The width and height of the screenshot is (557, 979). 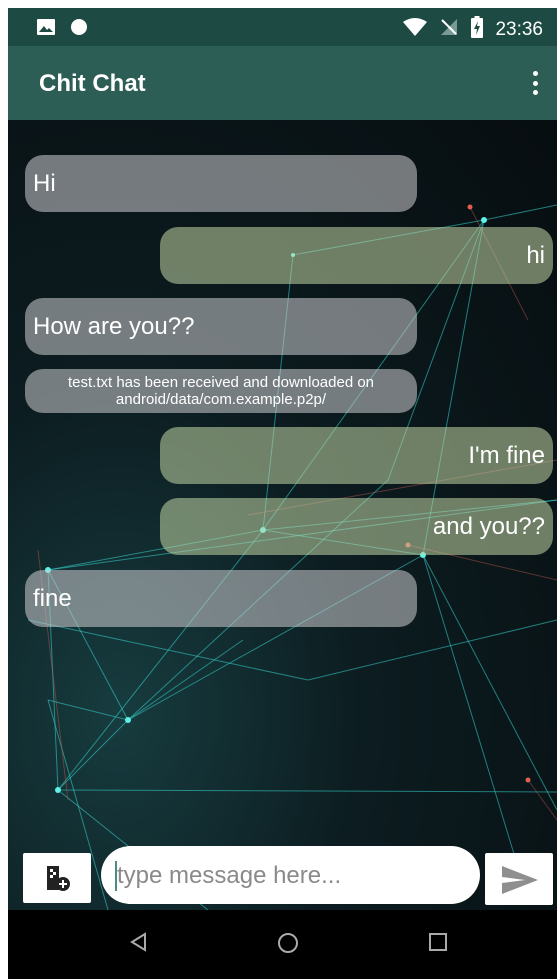 I want to click on battery-charging-icon, so click(x=477, y=30).